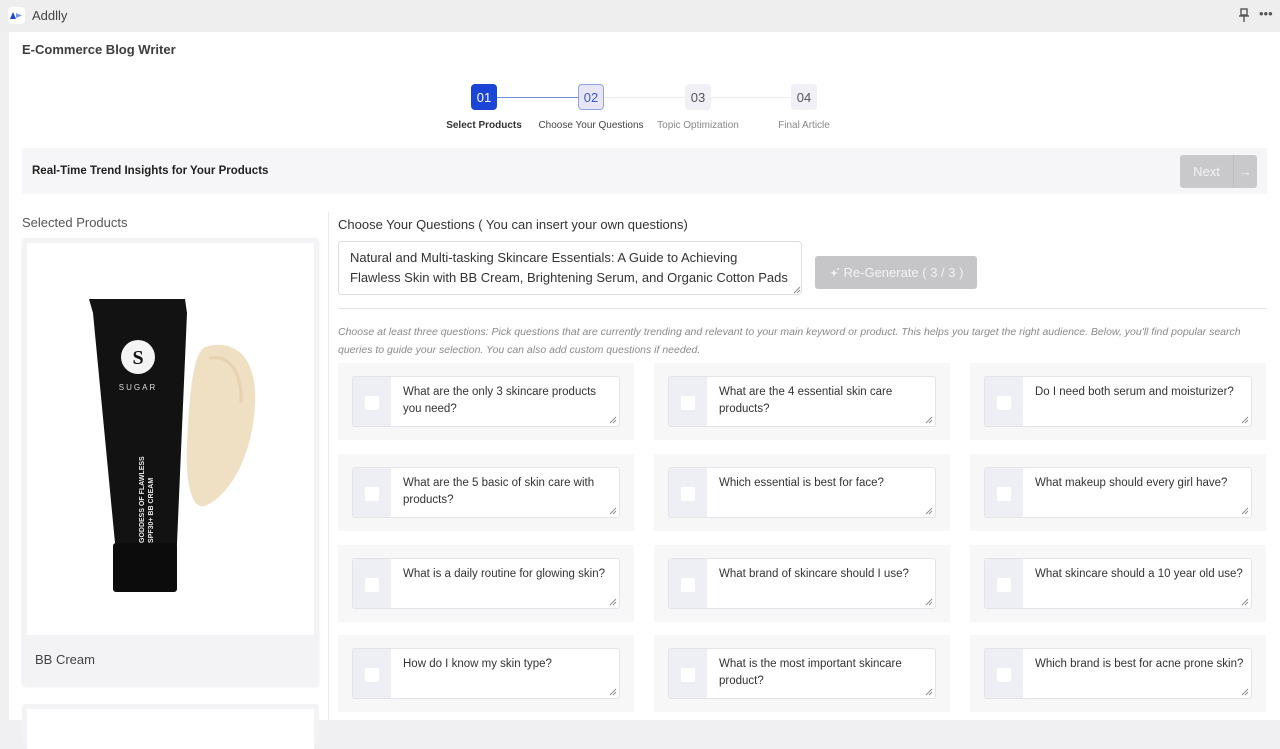  I want to click on product-card, so click(170, 726).